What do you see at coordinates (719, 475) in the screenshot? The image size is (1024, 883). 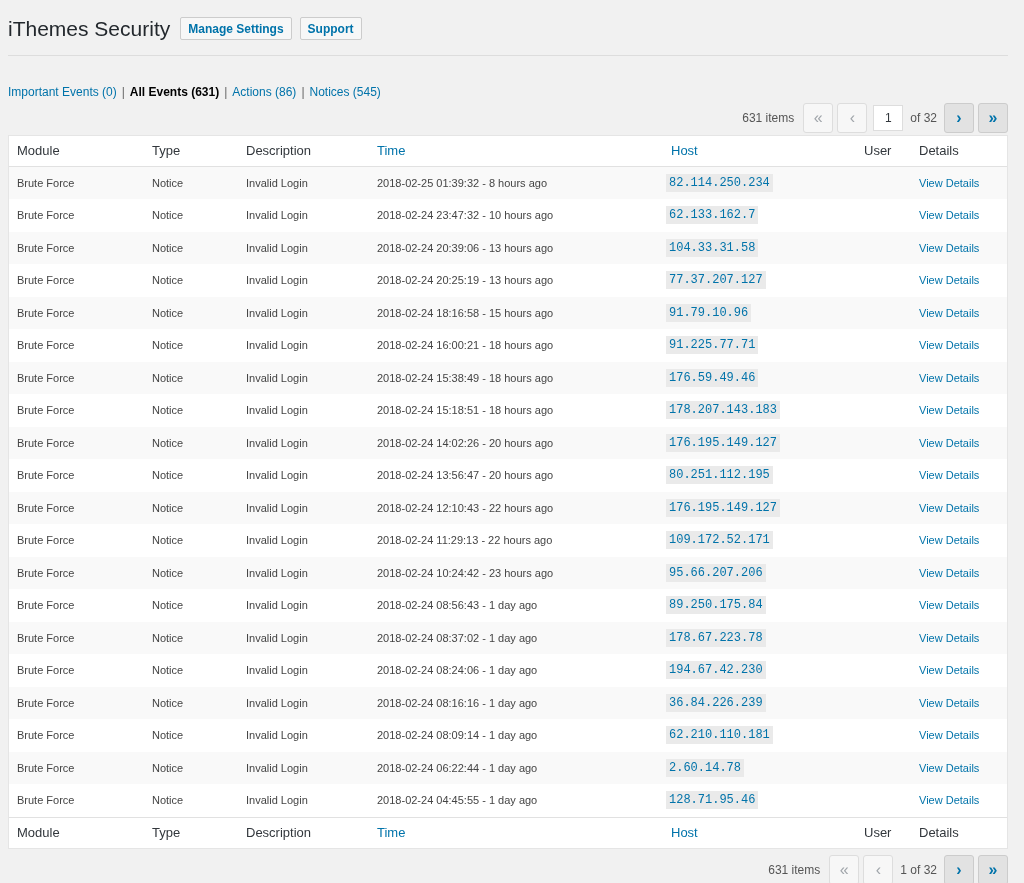 I see `host-address: 80.251.112.195` at bounding box center [719, 475].